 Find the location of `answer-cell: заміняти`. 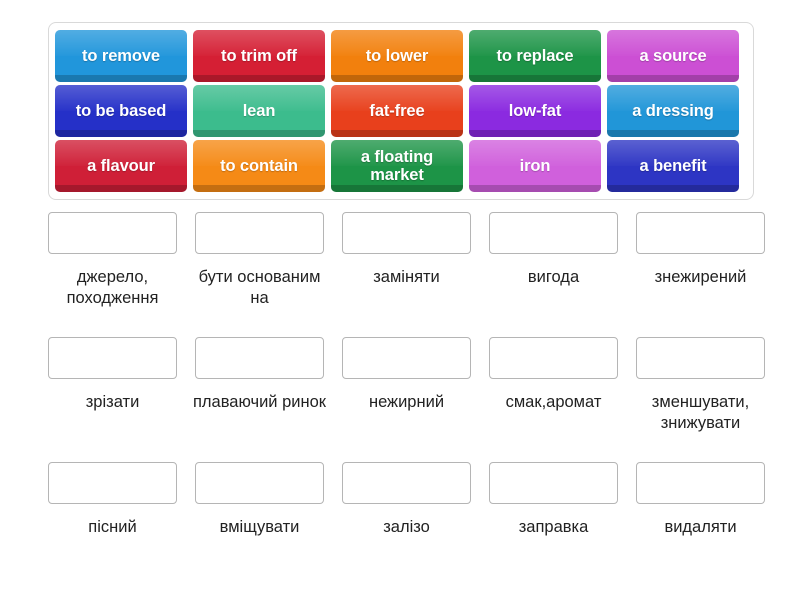

answer-cell: заміняти is located at coordinates (406, 274).